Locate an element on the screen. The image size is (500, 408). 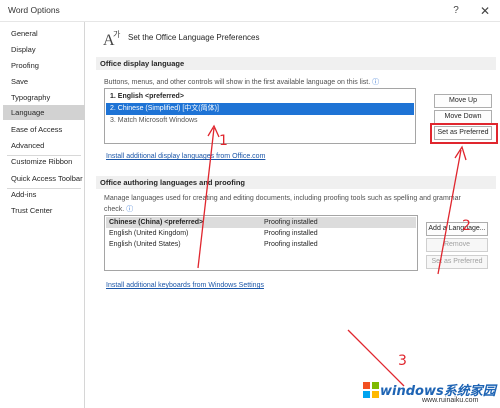
close-button: ✕ is located at coordinates (485, 11).